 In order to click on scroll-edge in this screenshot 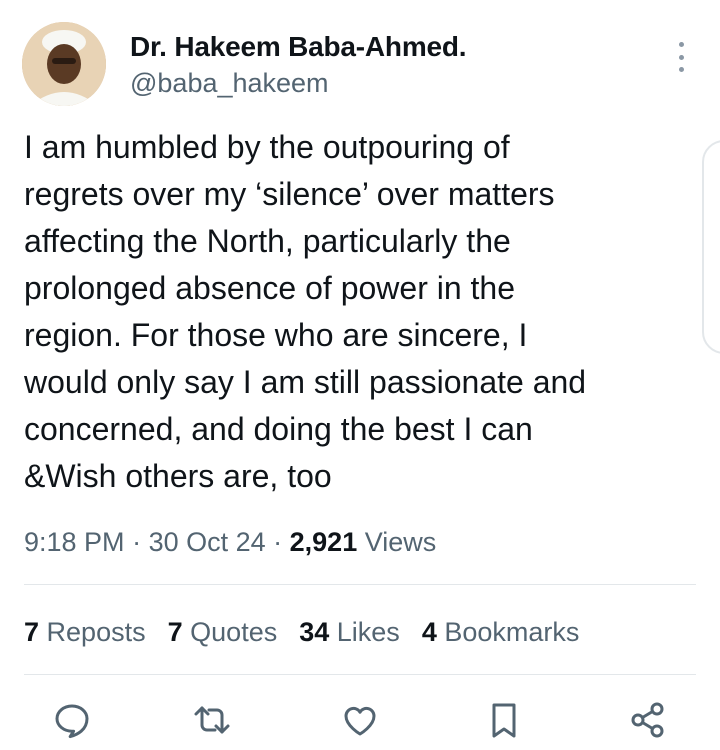, I will do `click(711, 247)`.